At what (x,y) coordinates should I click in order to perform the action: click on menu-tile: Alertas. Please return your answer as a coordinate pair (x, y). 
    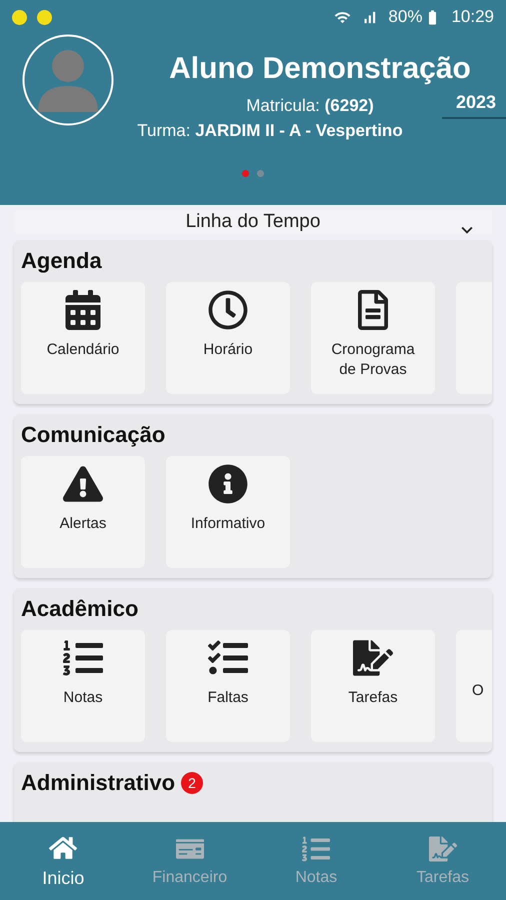
    Looking at the image, I should click on (83, 512).